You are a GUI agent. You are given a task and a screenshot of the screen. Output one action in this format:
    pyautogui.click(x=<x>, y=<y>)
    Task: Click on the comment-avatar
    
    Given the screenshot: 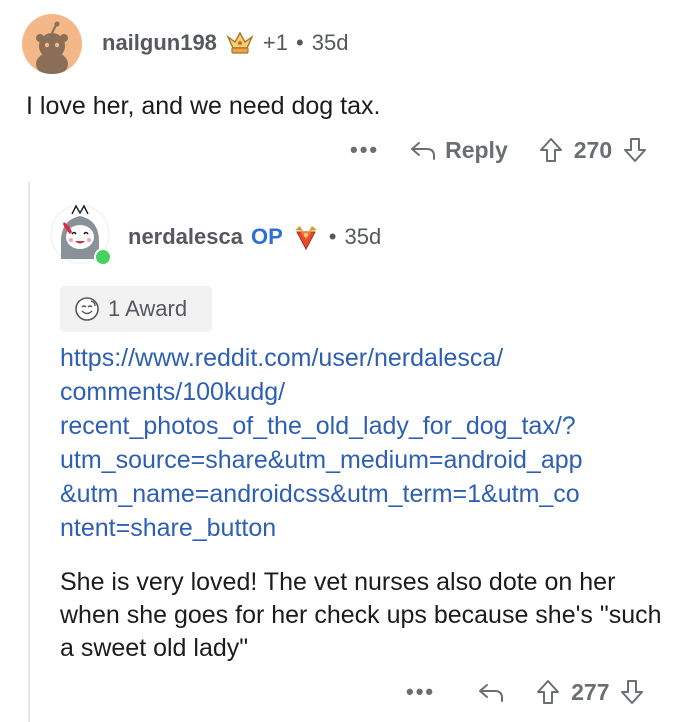 What is the action you would take?
    pyautogui.click(x=52, y=44)
    